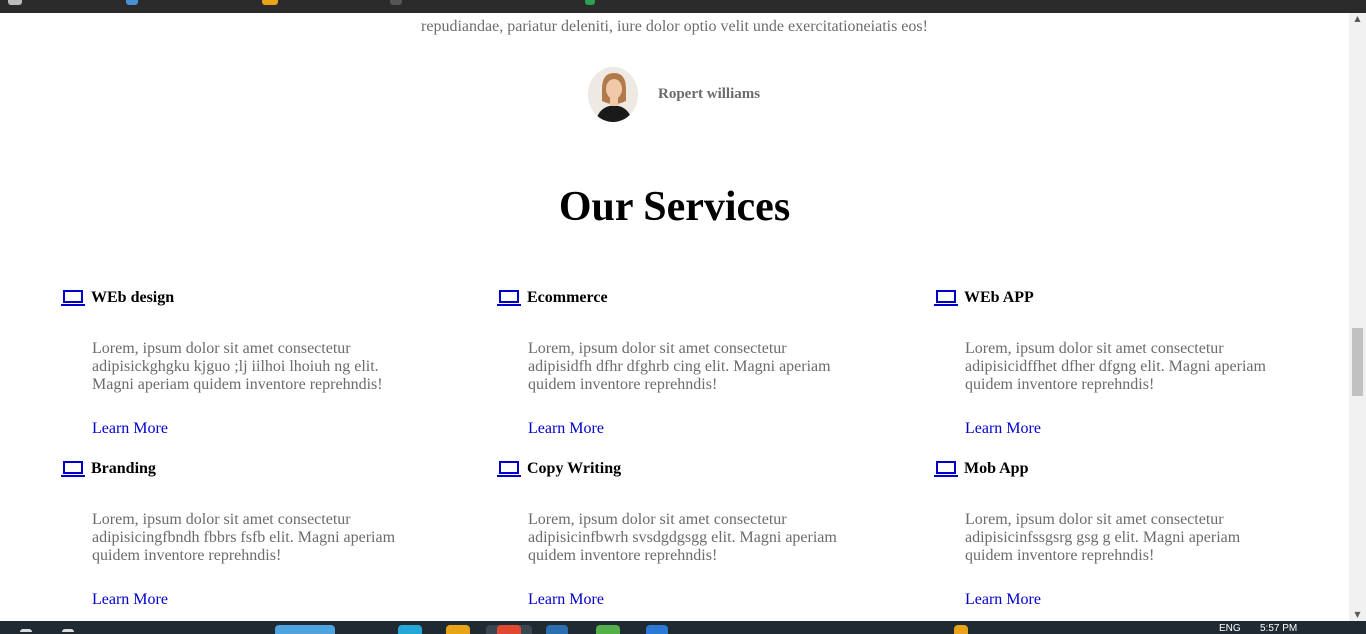 Image resolution: width=1366 pixels, height=634 pixels. Describe the element at coordinates (683, 627) in the screenshot. I see `taskbar: ENG 5:57 PM` at that location.